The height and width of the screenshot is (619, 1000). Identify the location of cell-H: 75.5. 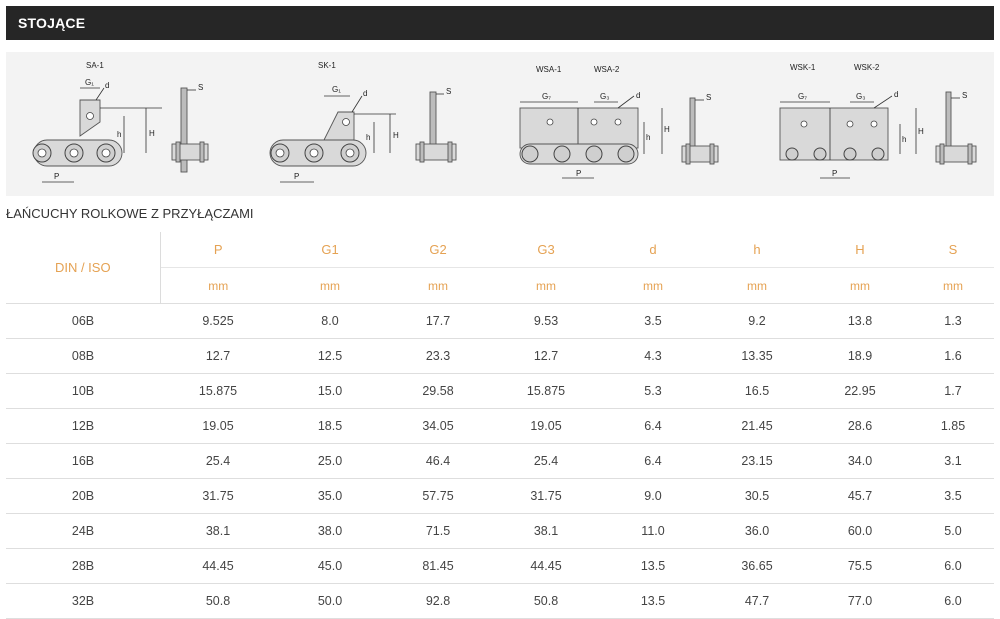
(860, 566).